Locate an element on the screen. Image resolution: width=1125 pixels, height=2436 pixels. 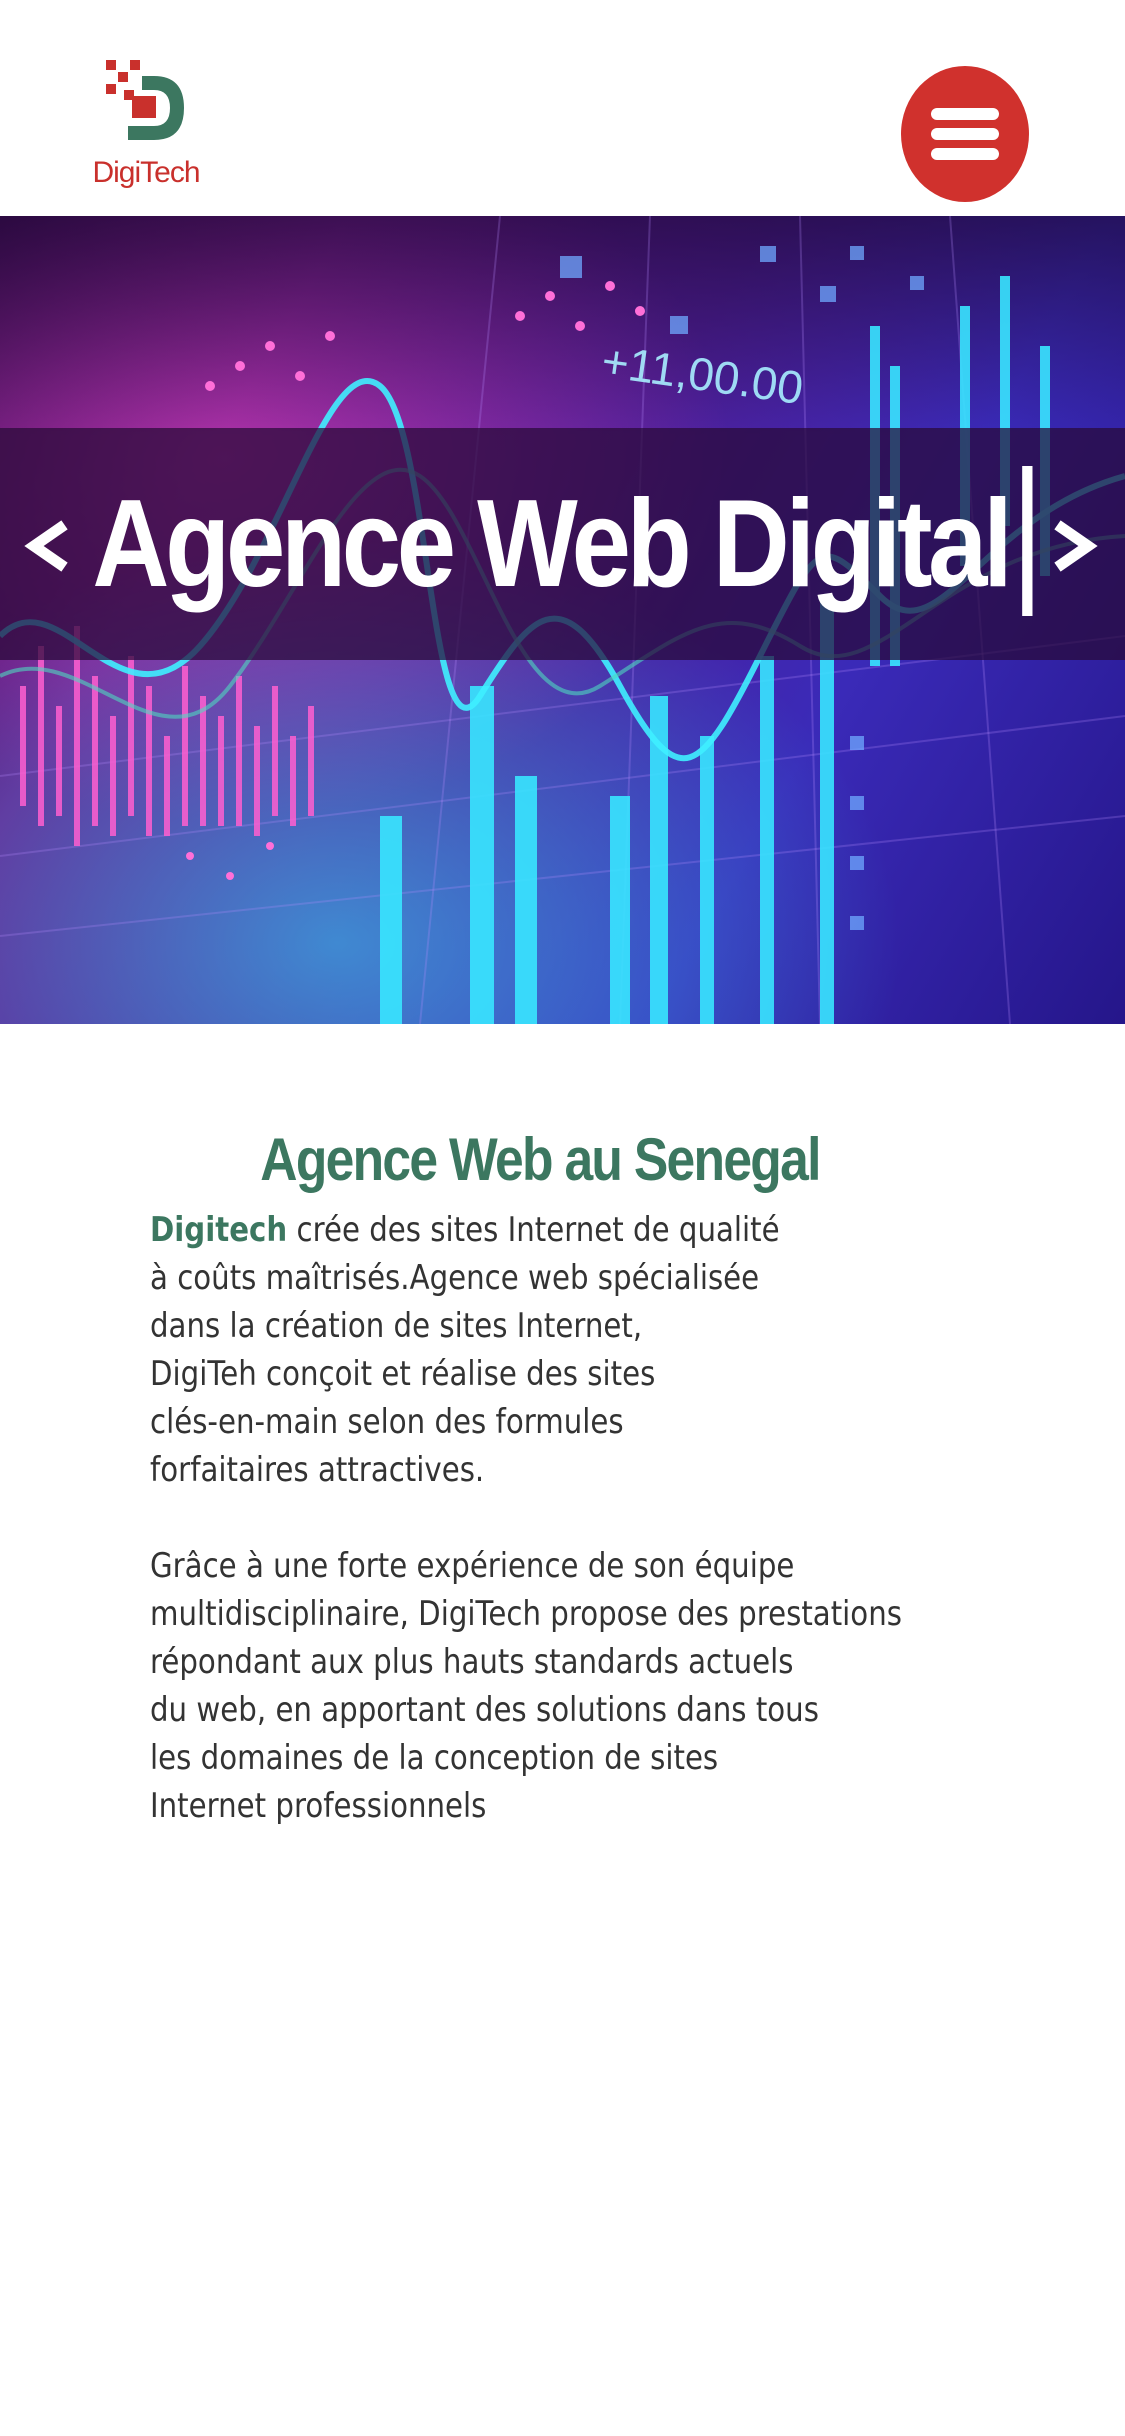
chevron-left-icon is located at coordinates (46, 546).